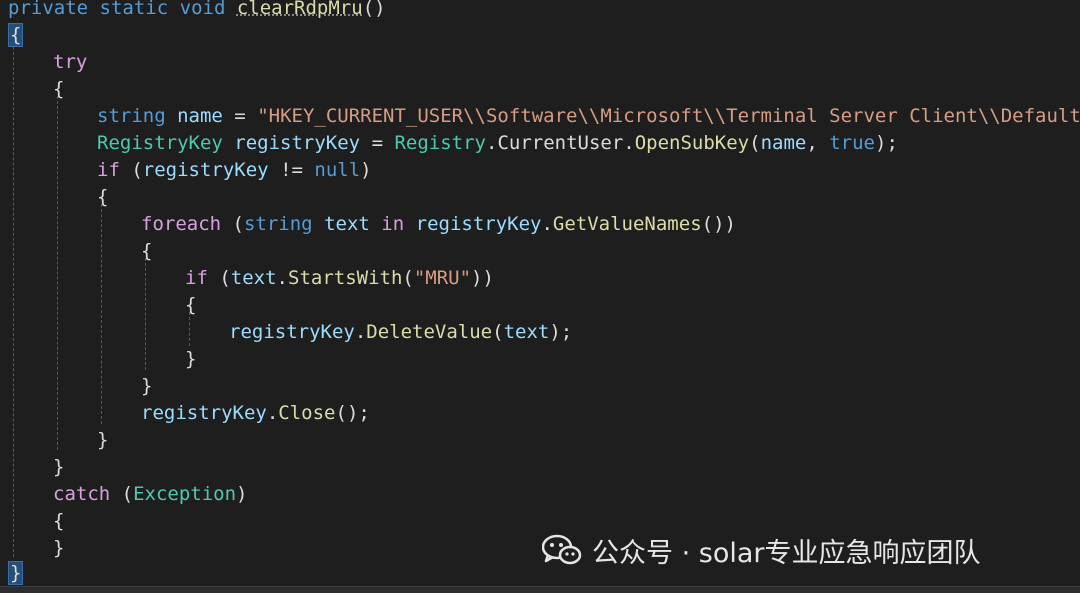  What do you see at coordinates (852, 143) in the screenshot?
I see `keyword-true: true` at bounding box center [852, 143].